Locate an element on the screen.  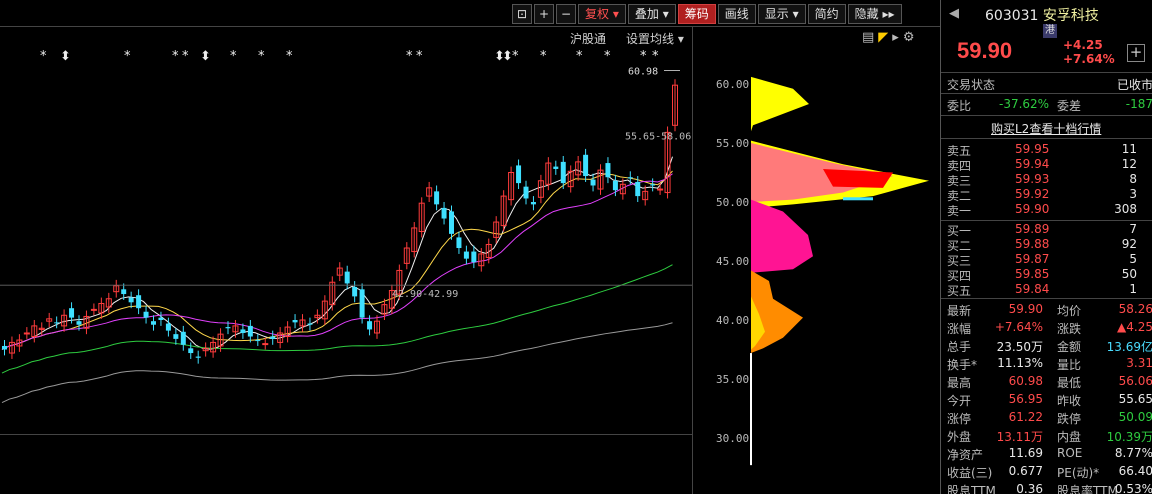
divider is located at coordinates (1046, 115).